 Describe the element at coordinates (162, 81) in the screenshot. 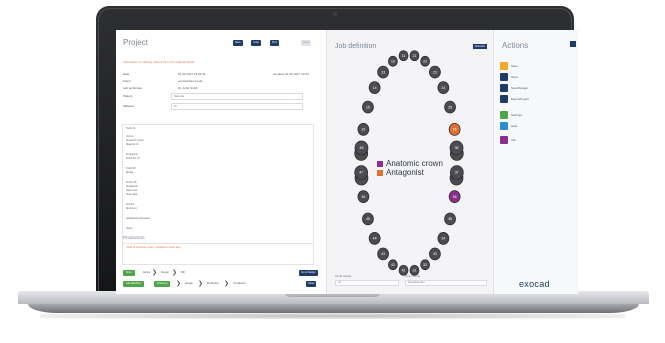

I see `client-row: Client exocad Demo Lab` at that location.